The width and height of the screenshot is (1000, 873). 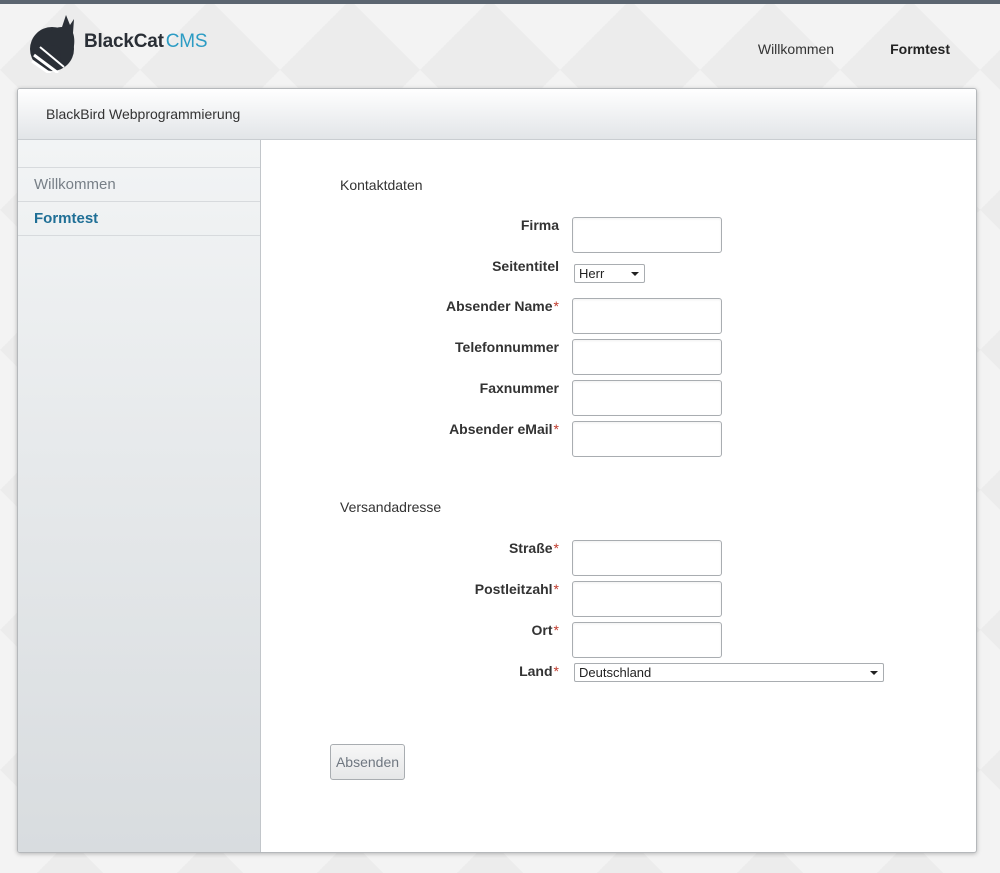 What do you see at coordinates (647, 316) in the screenshot?
I see `absender-name-input` at bounding box center [647, 316].